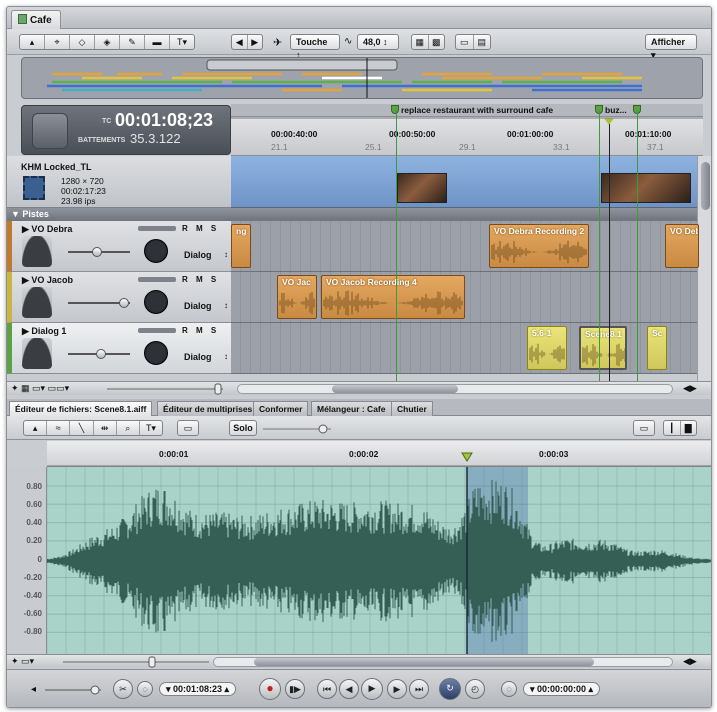 This screenshot has height=712, width=717. I want to click on audio-clip: VO Deb, so click(682, 246).